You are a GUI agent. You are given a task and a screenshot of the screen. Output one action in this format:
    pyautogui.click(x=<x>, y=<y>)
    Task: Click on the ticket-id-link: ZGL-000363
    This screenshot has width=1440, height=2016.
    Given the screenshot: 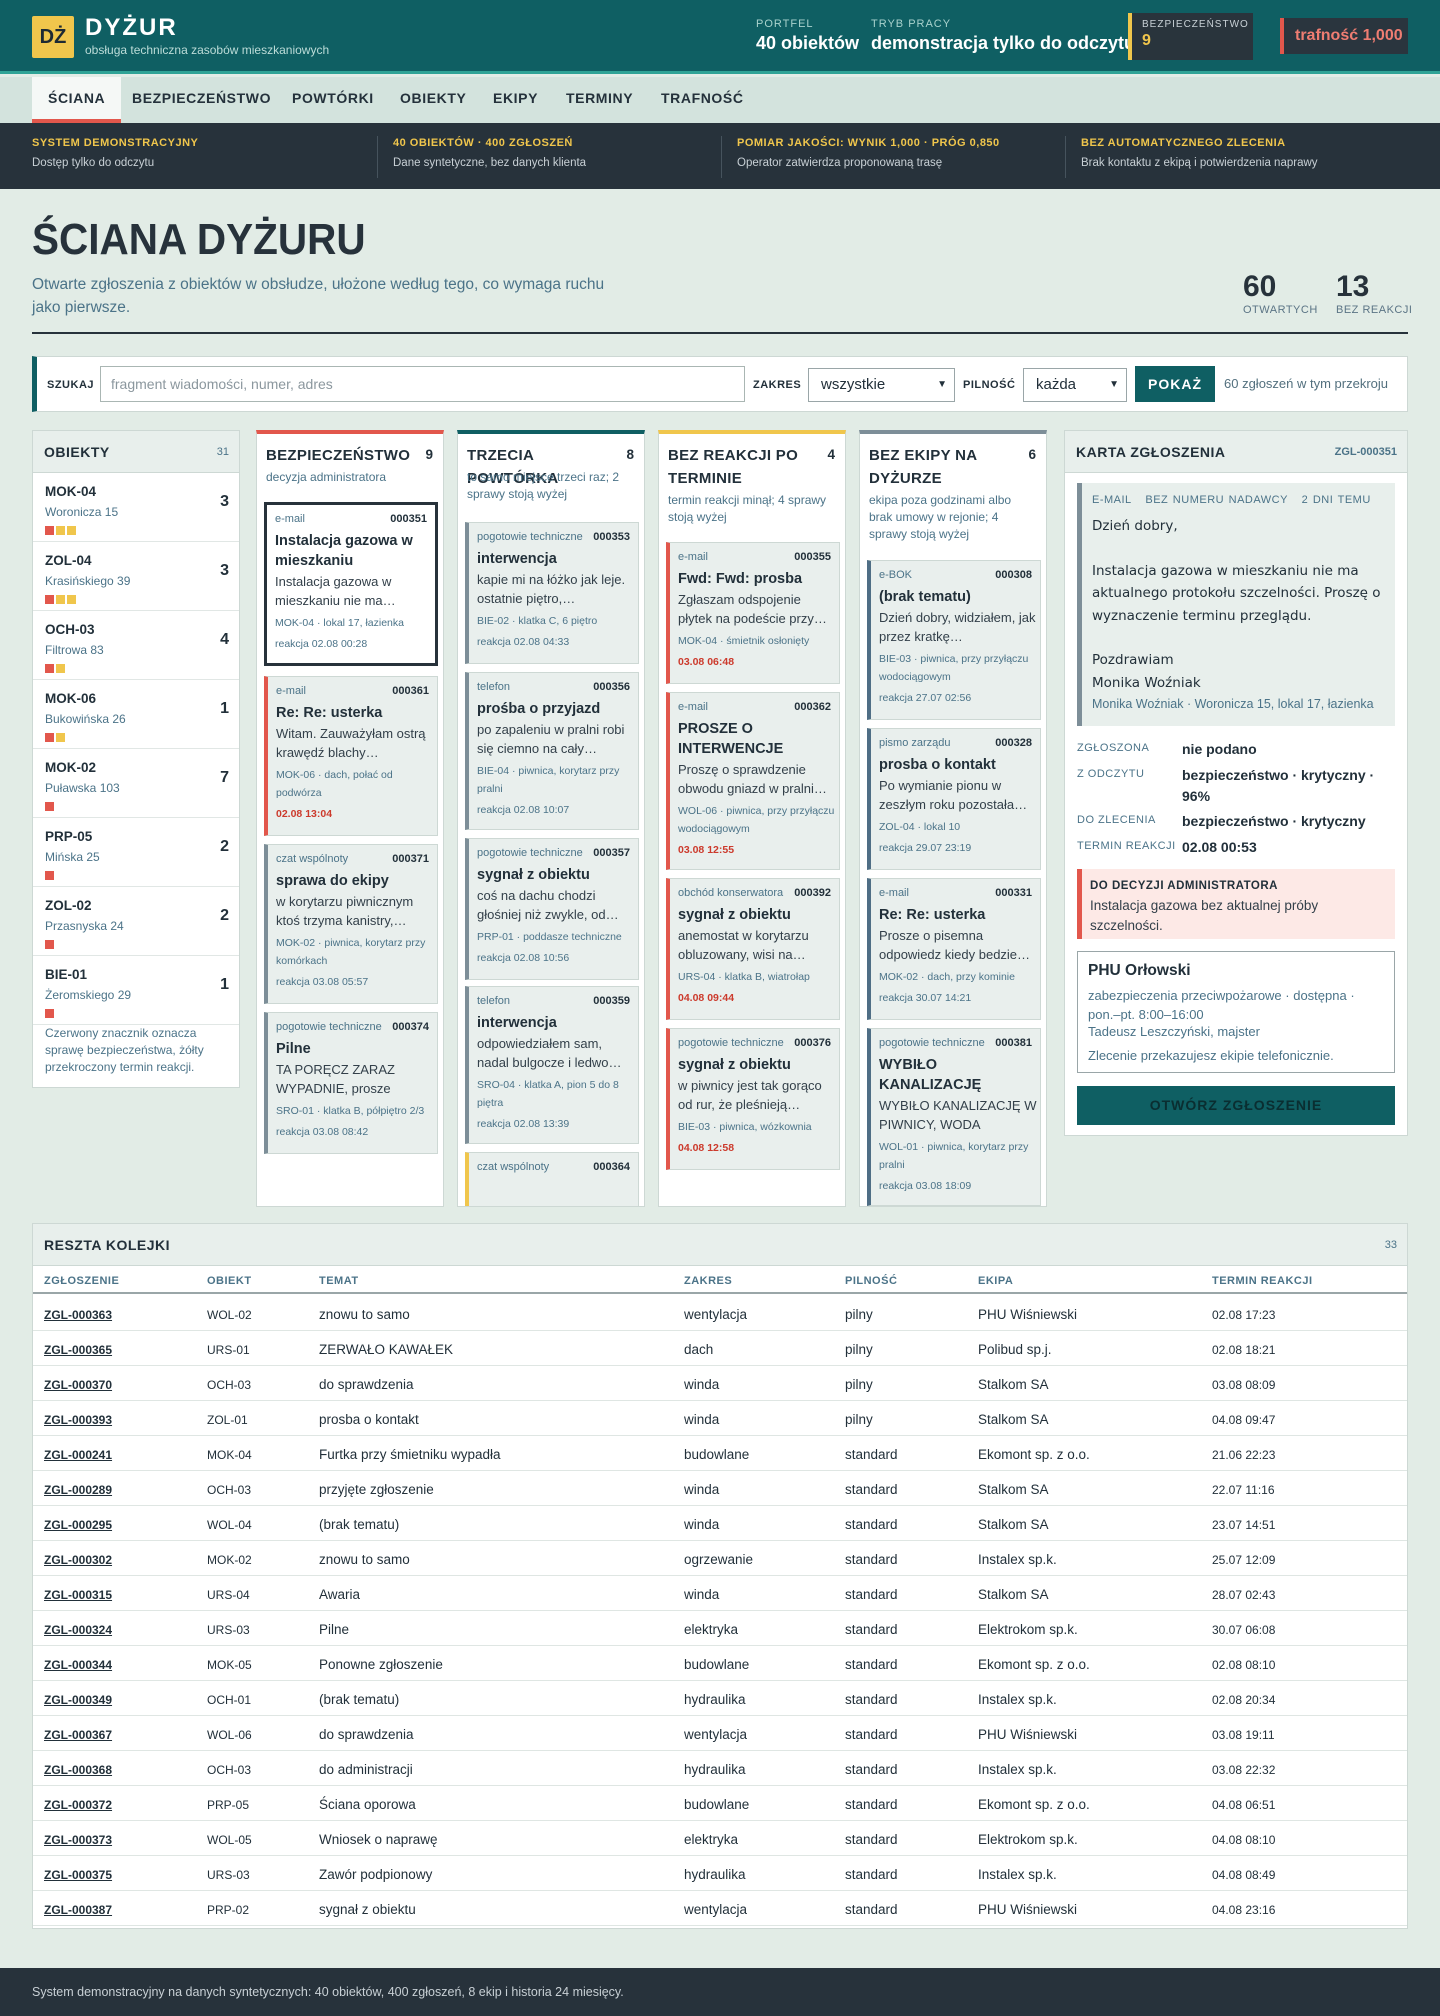 What is the action you would take?
    pyautogui.click(x=78, y=1315)
    